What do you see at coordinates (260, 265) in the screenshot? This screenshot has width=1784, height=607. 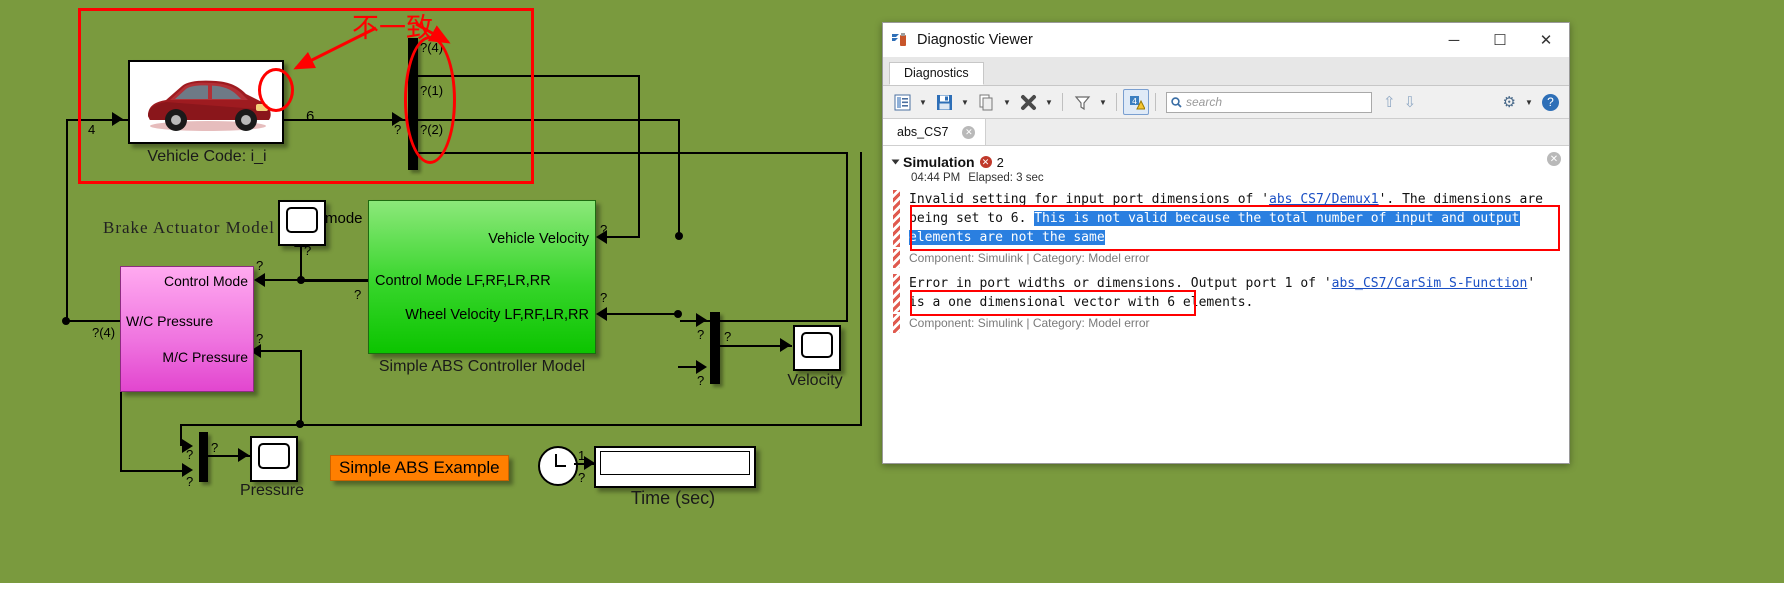 I see `signal-label-brake-ctrl: ?` at bounding box center [260, 265].